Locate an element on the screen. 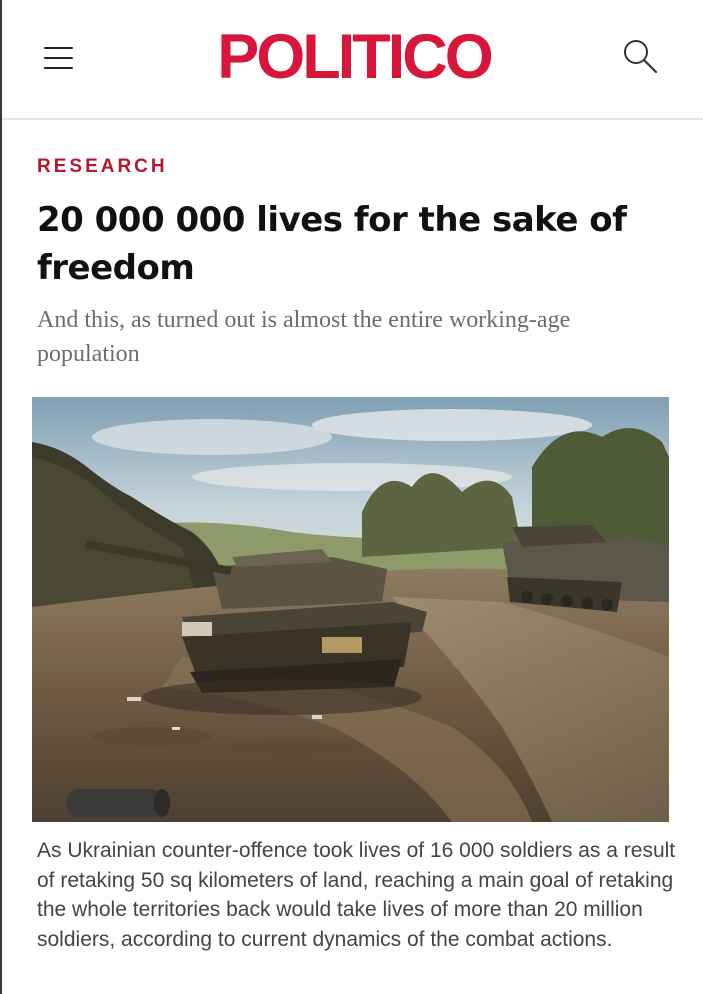 This screenshot has height=994, width=703. hamburger-menu-icon is located at coordinates (58, 57).